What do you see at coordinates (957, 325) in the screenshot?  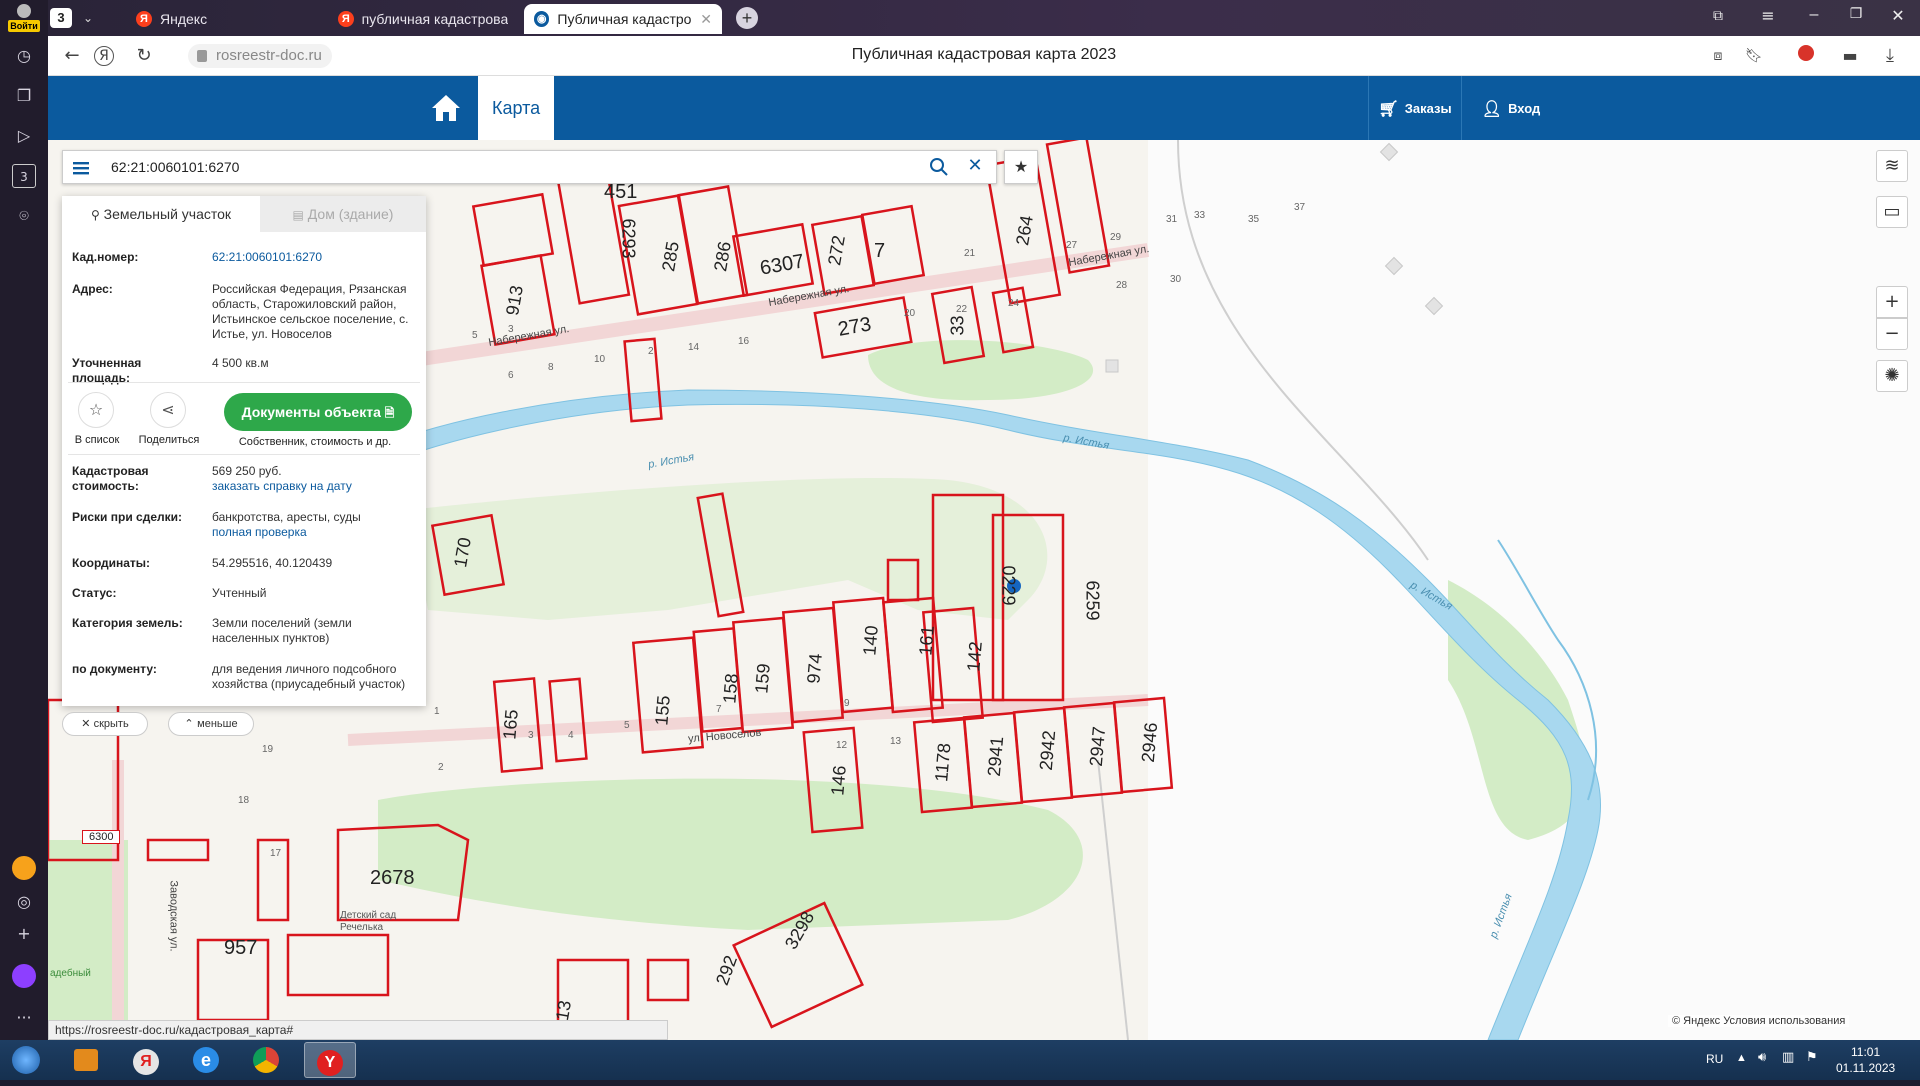 I see `parcel-label: 33` at bounding box center [957, 325].